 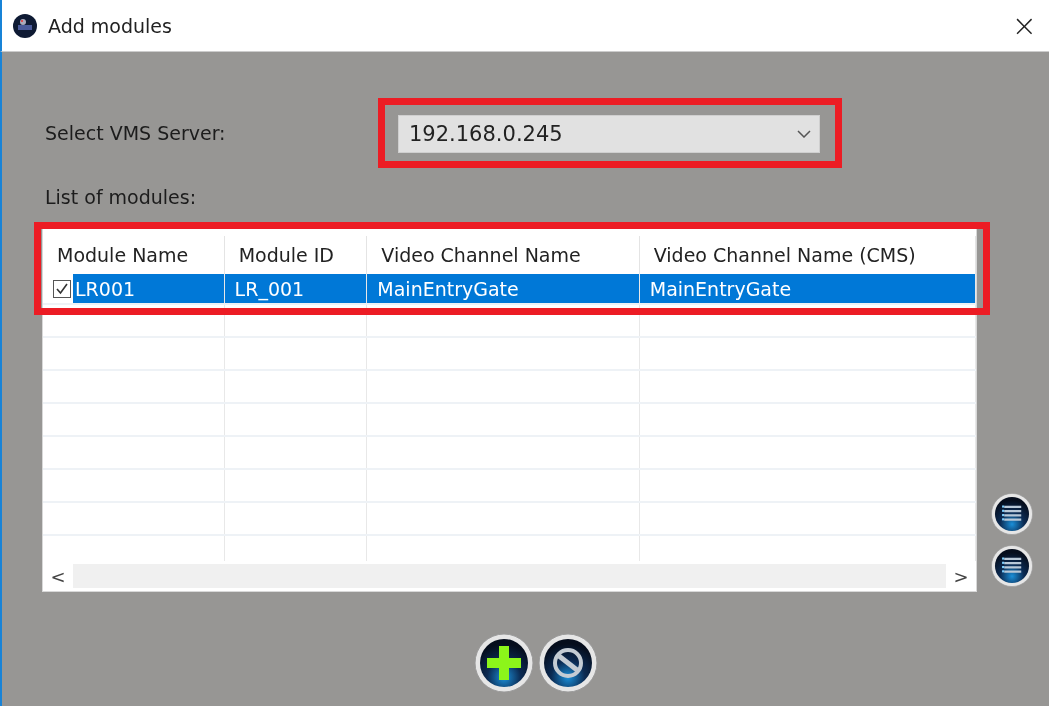 I want to click on section-label: List of modules:, so click(x=121, y=197).